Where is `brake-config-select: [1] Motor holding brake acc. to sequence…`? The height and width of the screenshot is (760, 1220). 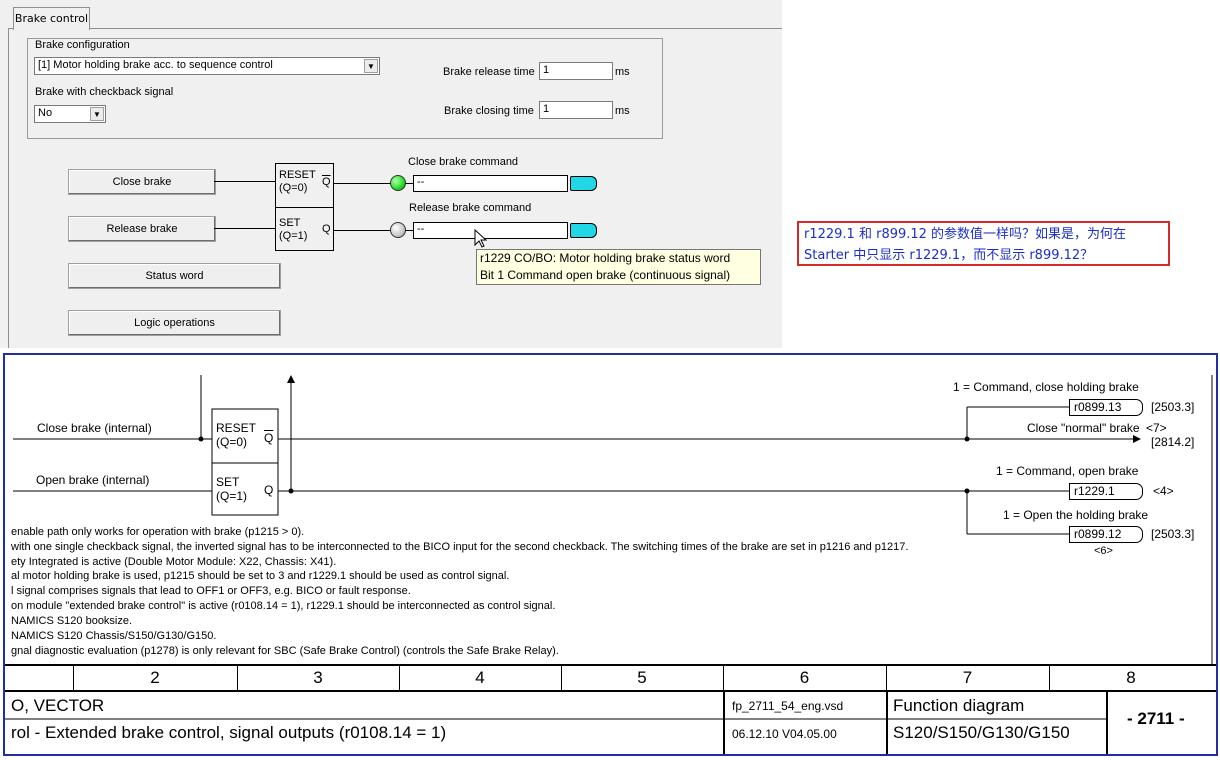 brake-config-select: [1] Motor holding brake acc. to sequence… is located at coordinates (207, 66).